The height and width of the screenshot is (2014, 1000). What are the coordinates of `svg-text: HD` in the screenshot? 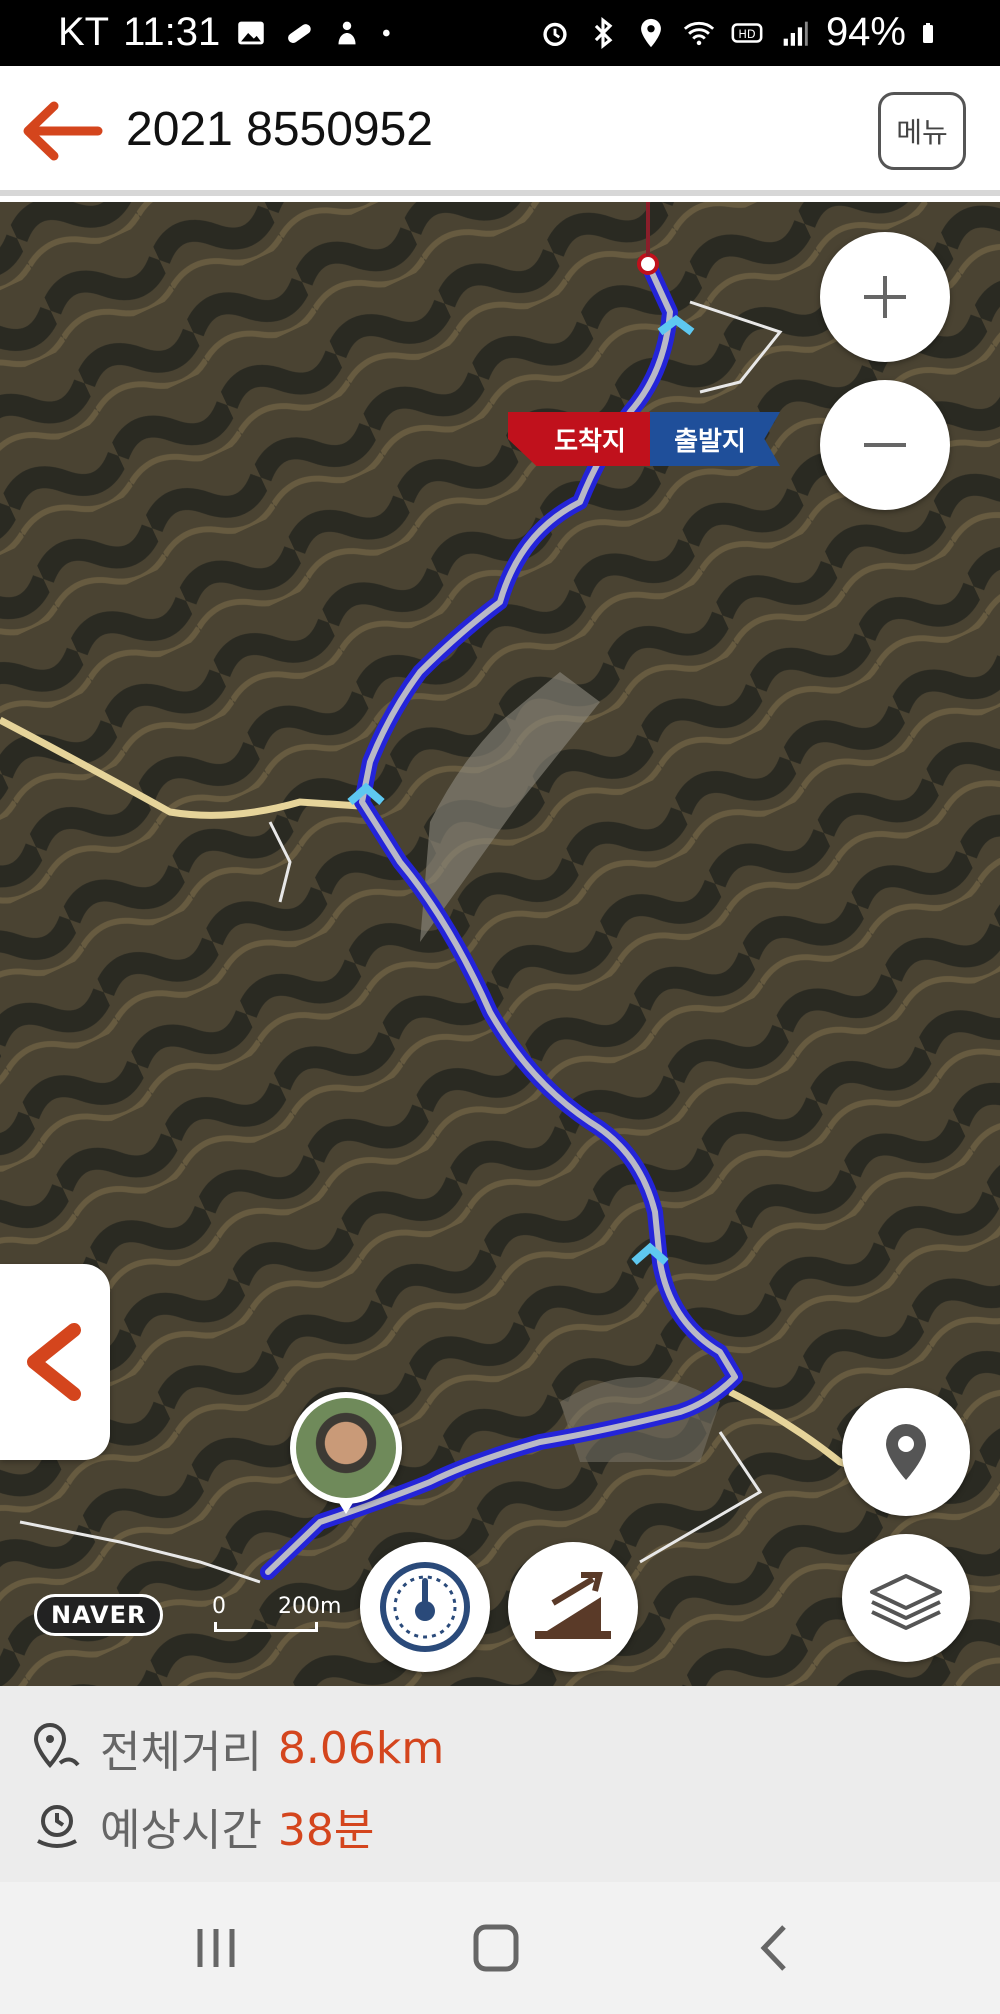 It's located at (747, 33).